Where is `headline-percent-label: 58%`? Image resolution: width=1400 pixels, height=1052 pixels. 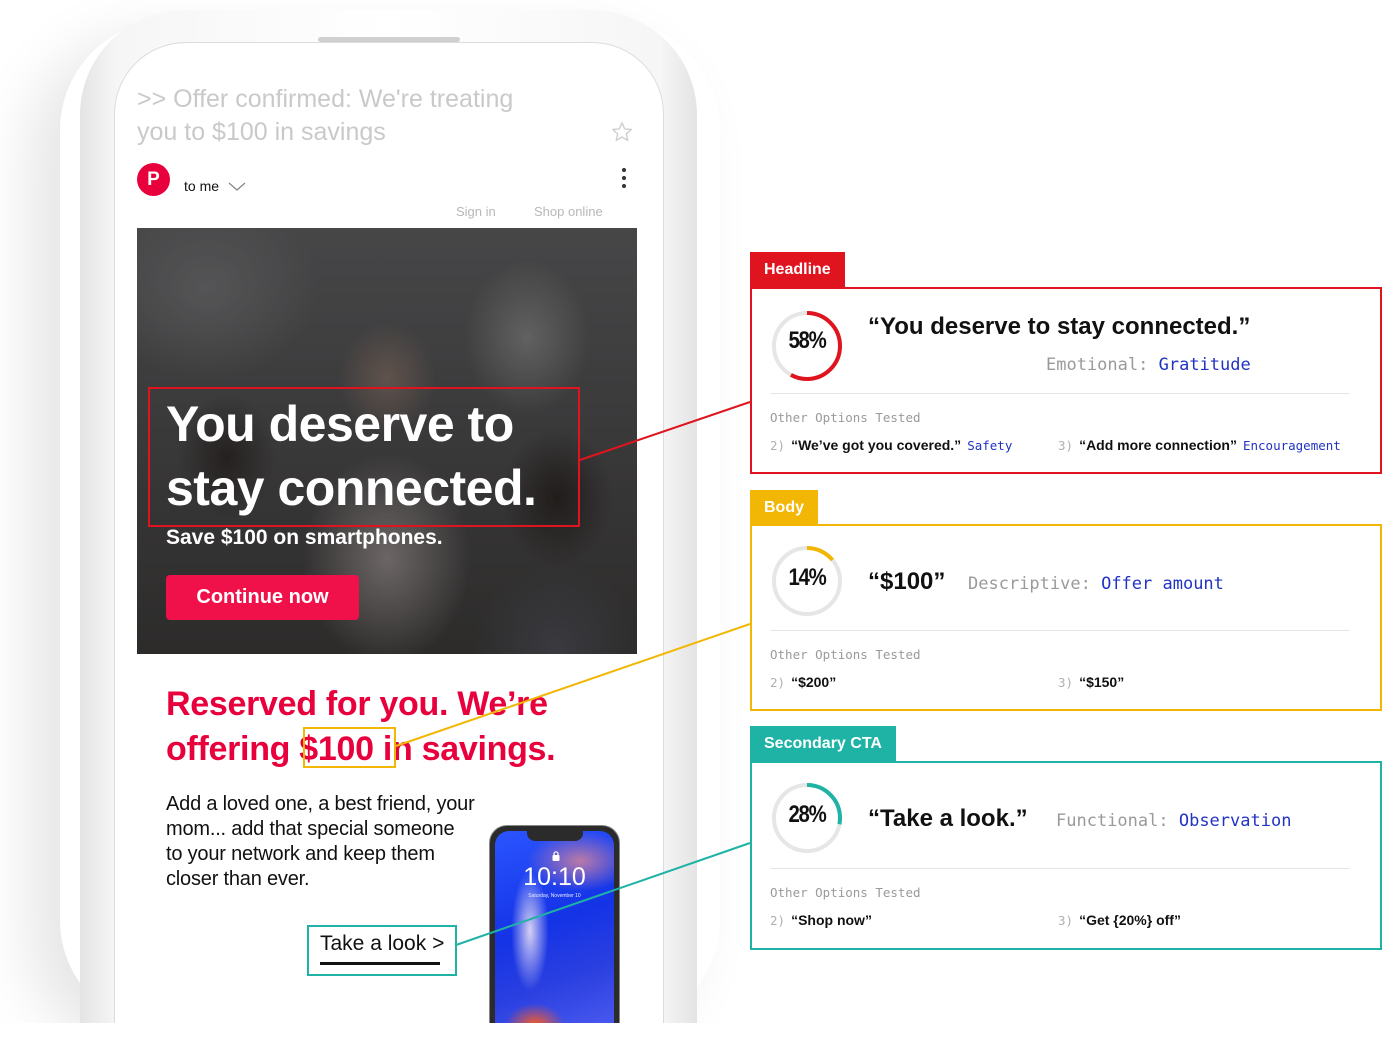
headline-percent-label: 58% is located at coordinates (807, 340).